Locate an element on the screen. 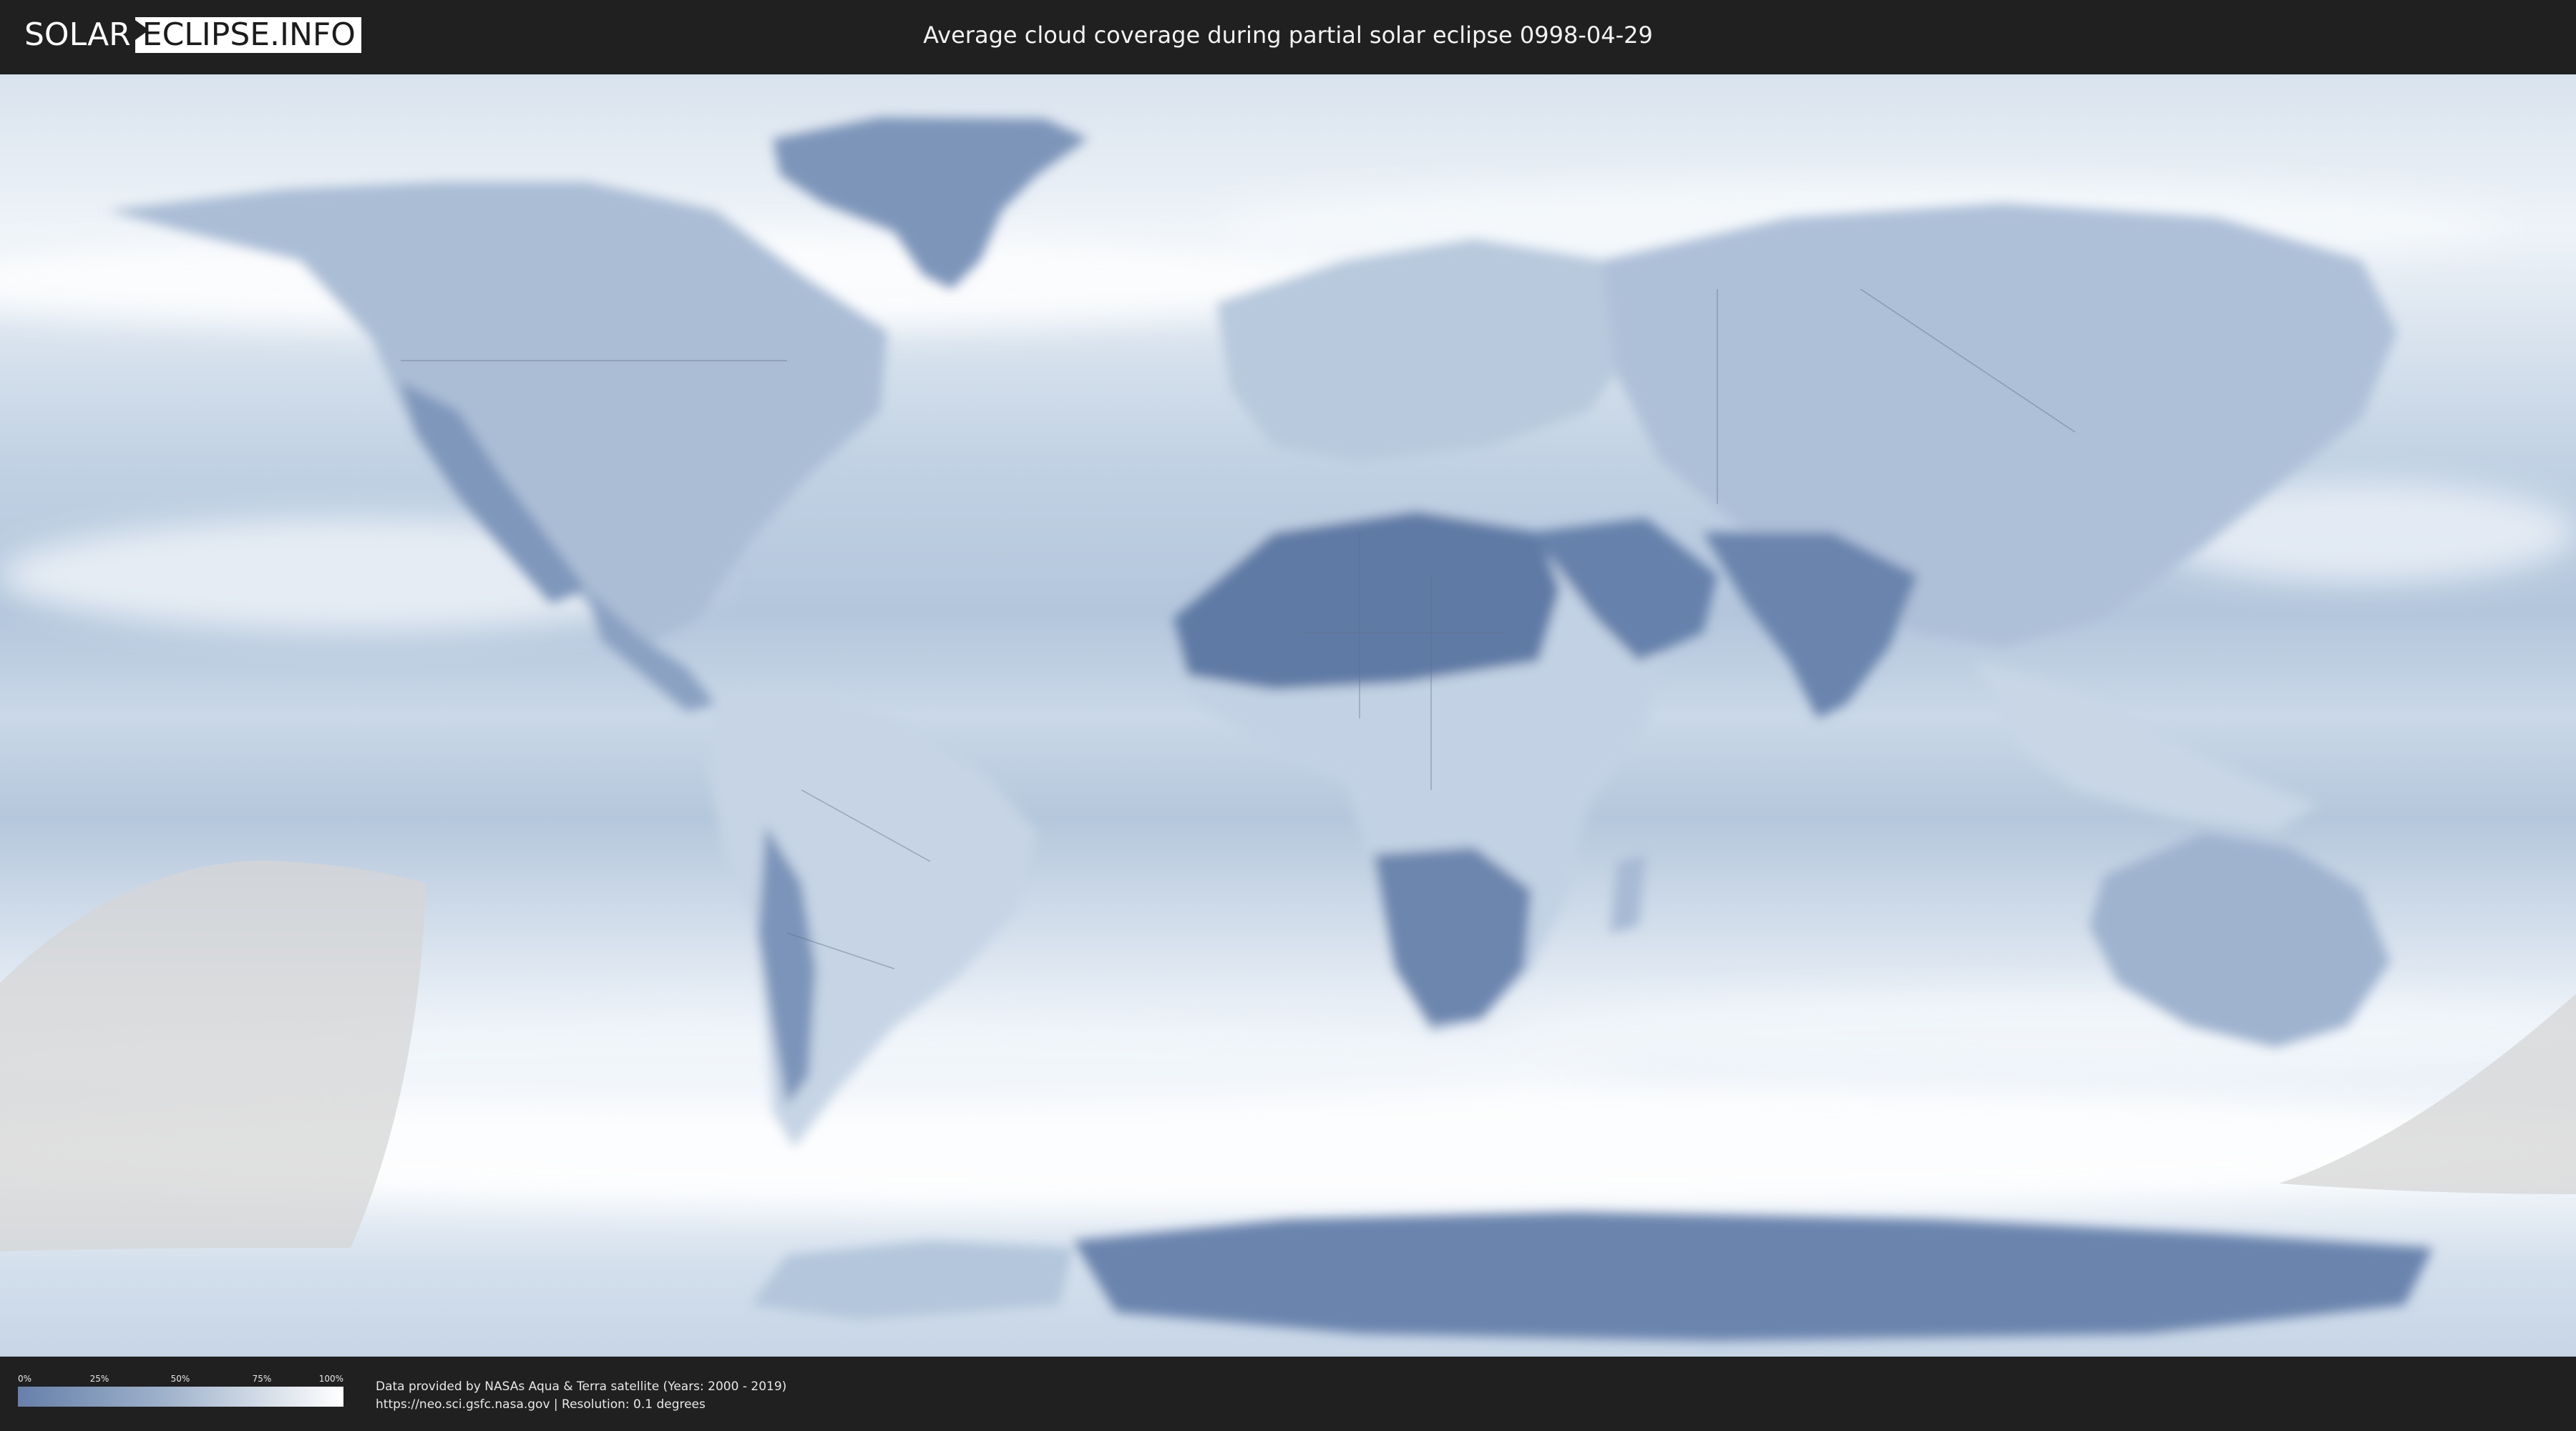 The image size is (2576, 1431). legend-tick: 0% is located at coordinates (25, 1379).